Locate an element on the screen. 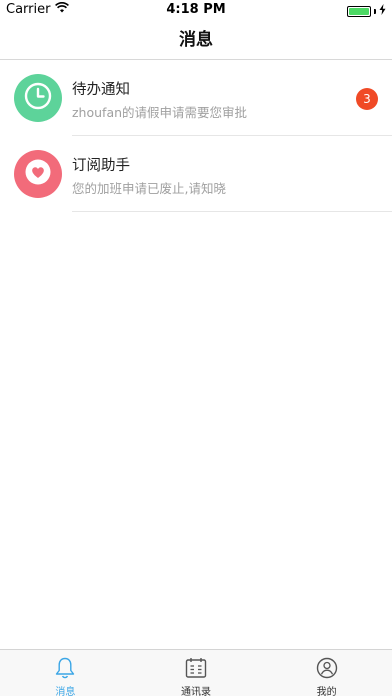 Image resolution: width=392 pixels, height=698 pixels. tab-bar: 消息 通讯录 我的 is located at coordinates (196, 673).